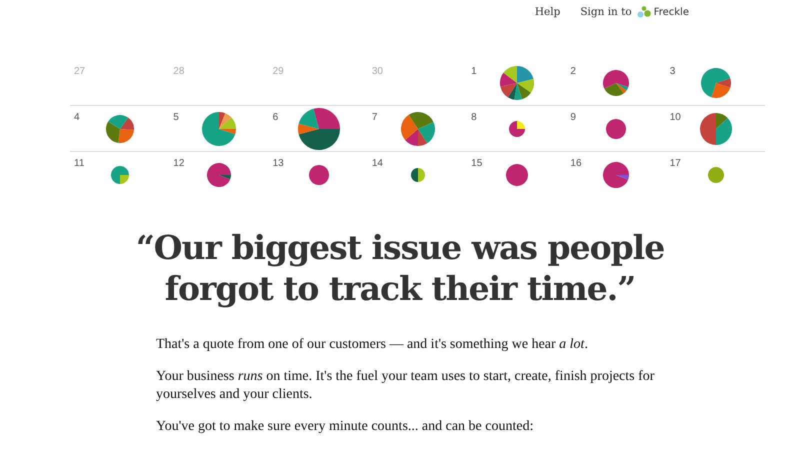 The image size is (800, 450). What do you see at coordinates (576, 163) in the screenshot?
I see `day-number: 16` at bounding box center [576, 163].